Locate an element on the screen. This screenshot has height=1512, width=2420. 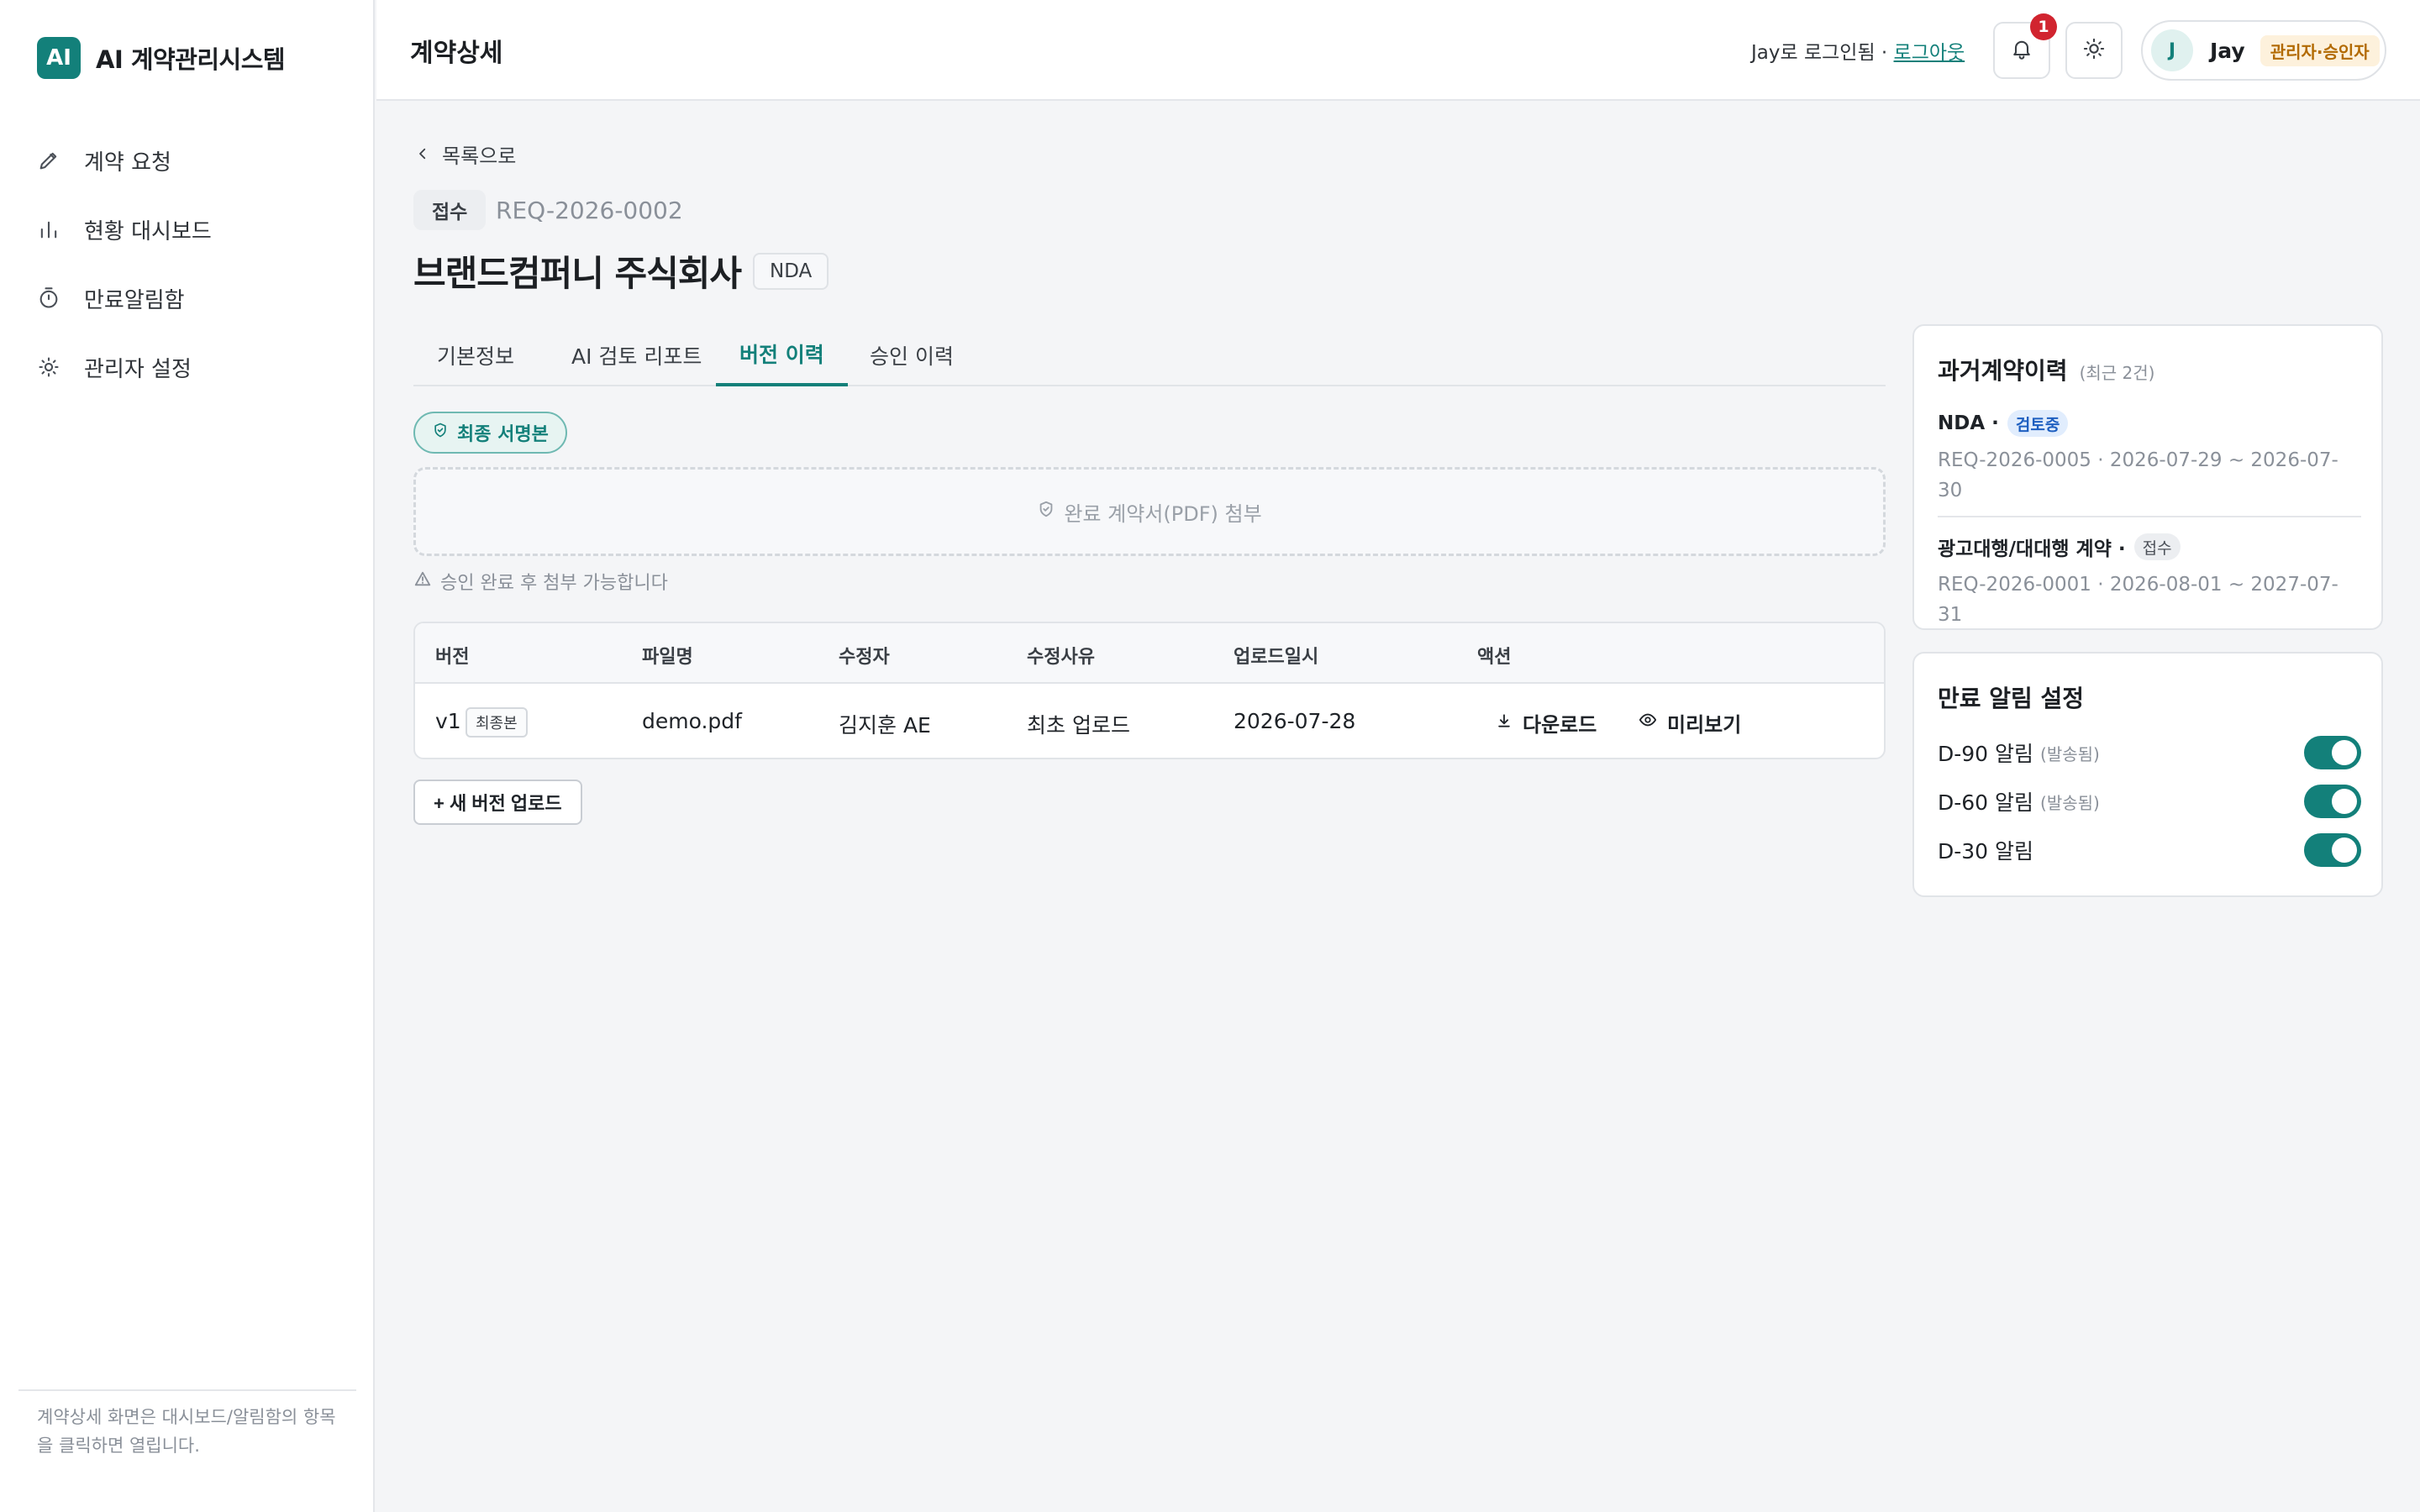
timer-icon is located at coordinates (54, 298).